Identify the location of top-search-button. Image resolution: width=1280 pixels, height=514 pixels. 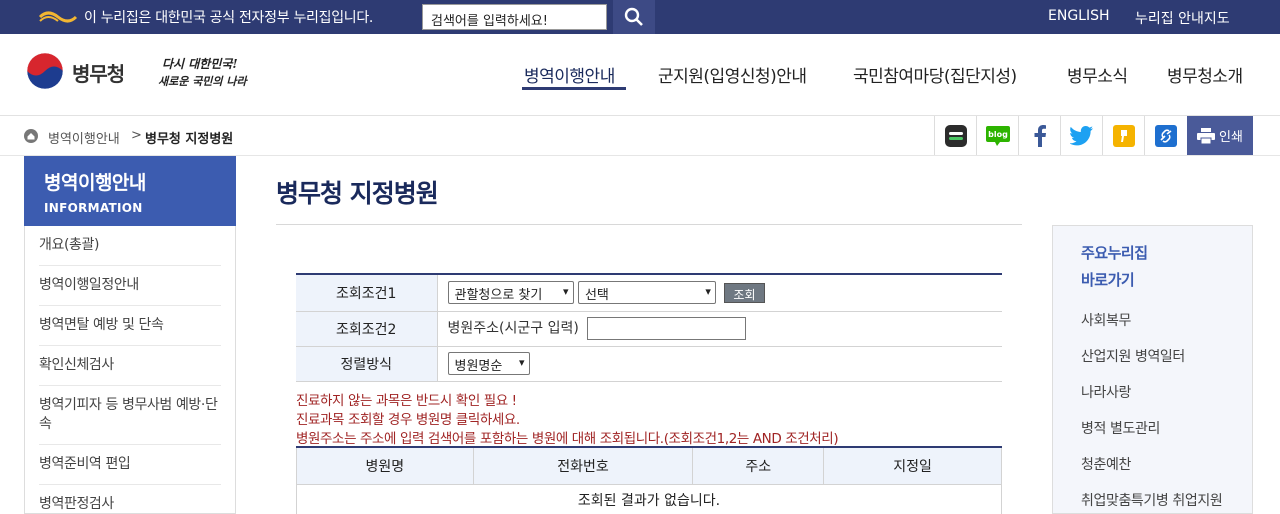
(634, 17).